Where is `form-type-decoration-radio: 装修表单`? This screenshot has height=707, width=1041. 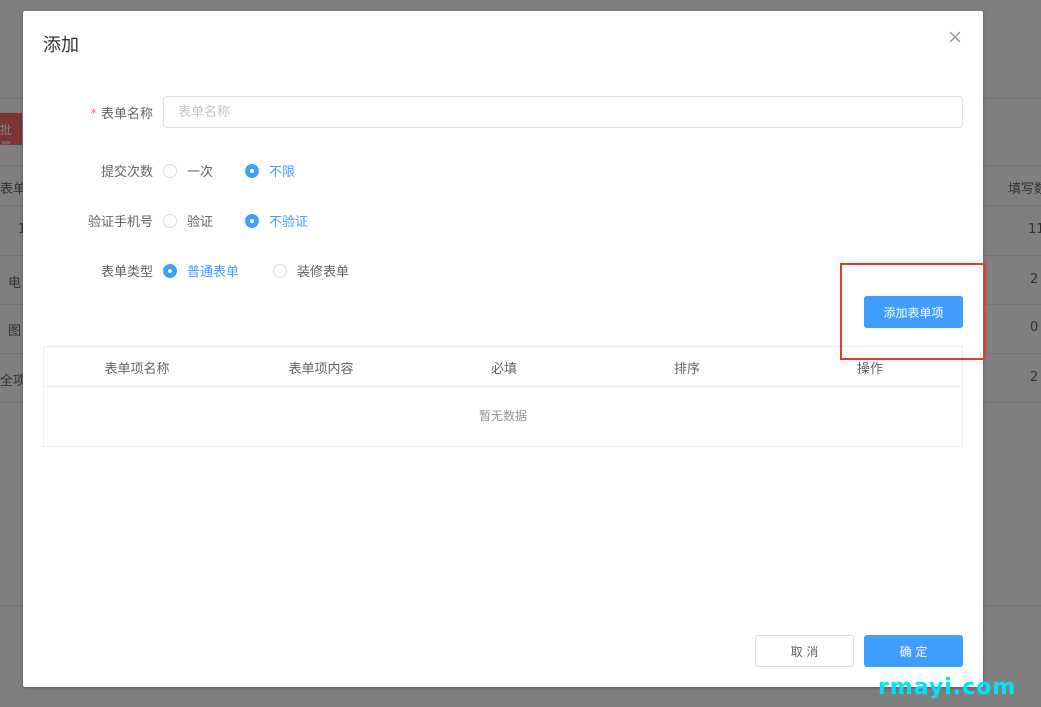 form-type-decoration-radio: 装修表单 is located at coordinates (311, 270).